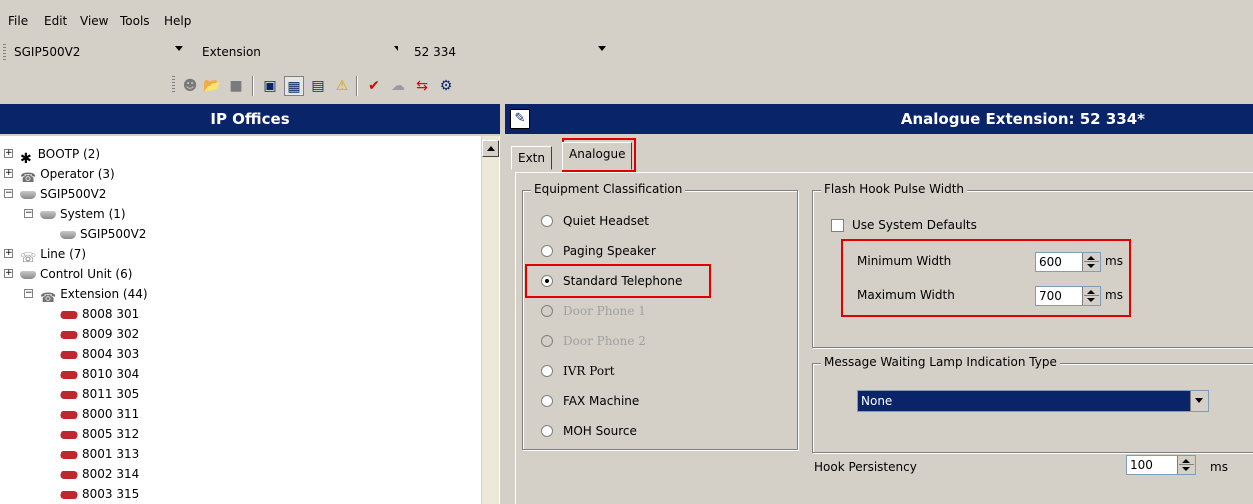  I want to click on system-selector: SGIP500V2, so click(97, 53).